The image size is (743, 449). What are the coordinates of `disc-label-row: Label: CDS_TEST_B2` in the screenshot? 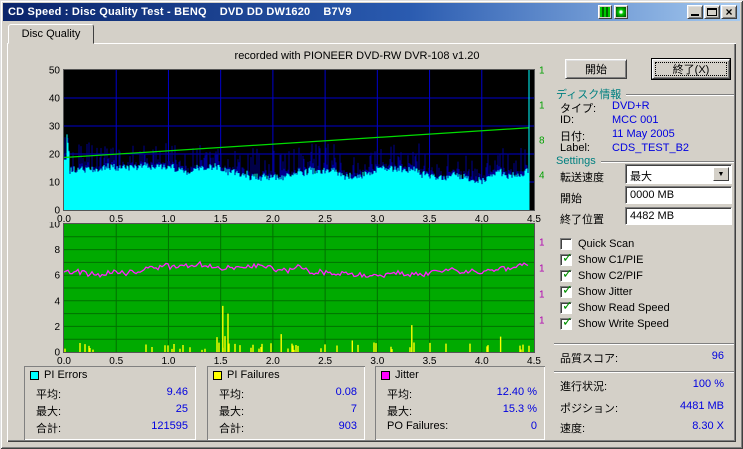 It's located at (645, 148).